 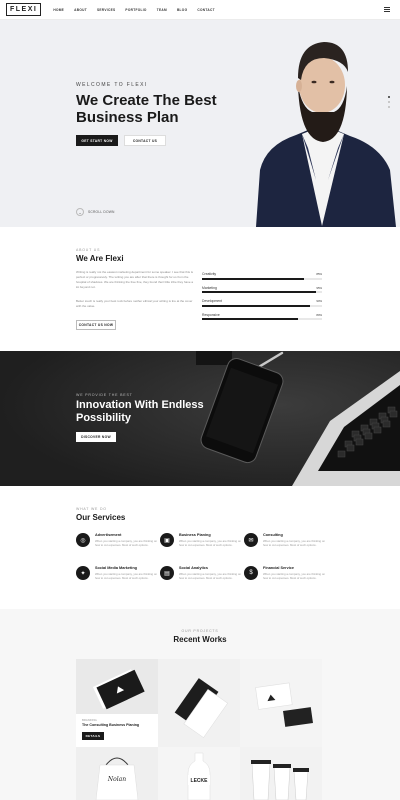 I want to click on works-title: Recent Works, so click(x=200, y=639).